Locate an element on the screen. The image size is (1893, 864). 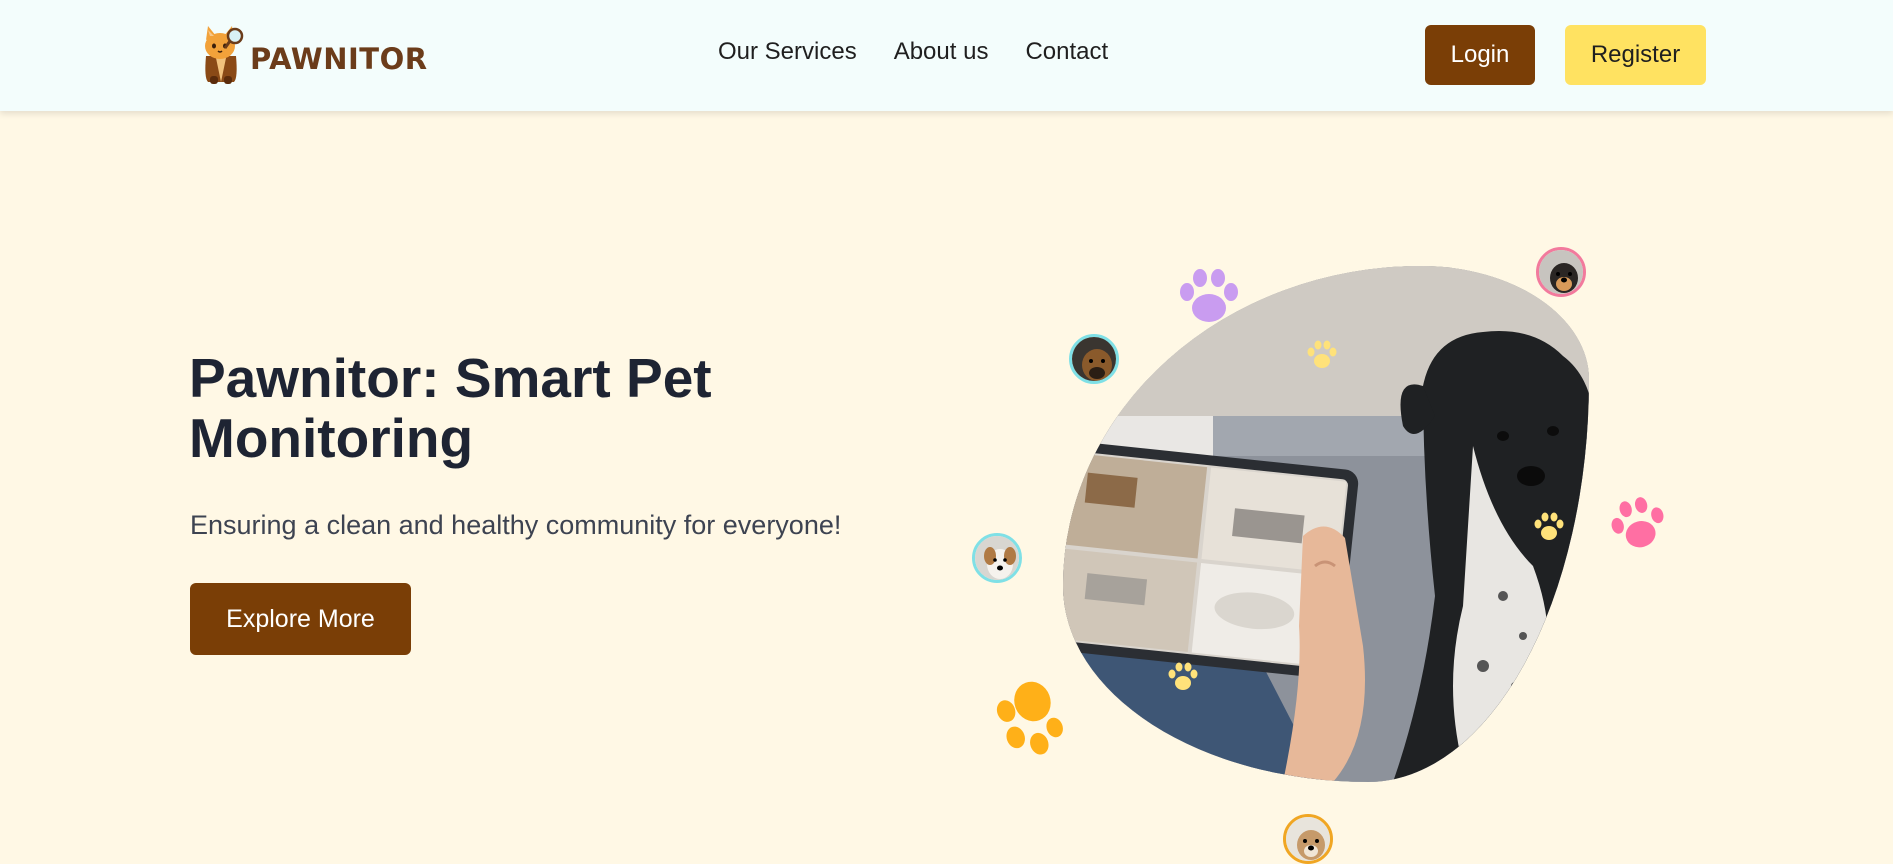
nav-link-about-us: About us is located at coordinates (941, 52).